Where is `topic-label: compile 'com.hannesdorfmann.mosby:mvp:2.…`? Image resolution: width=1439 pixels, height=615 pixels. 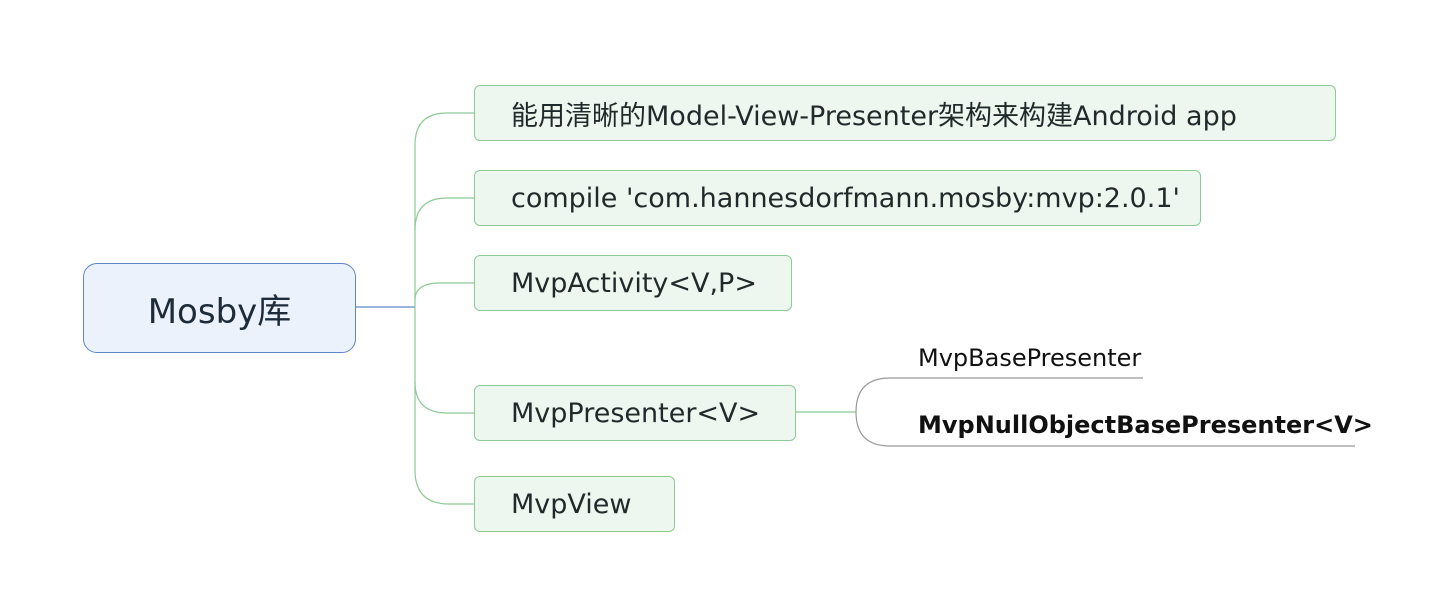
topic-label: compile 'com.hannesdorfmann.mosby:mvp:2.… is located at coordinates (845, 198).